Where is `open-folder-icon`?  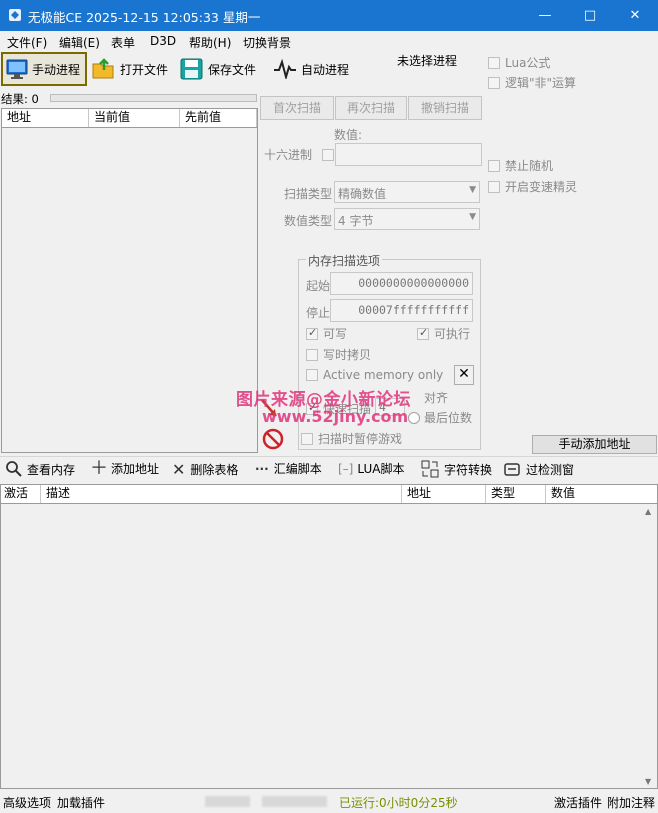 open-folder-icon is located at coordinates (103, 68).